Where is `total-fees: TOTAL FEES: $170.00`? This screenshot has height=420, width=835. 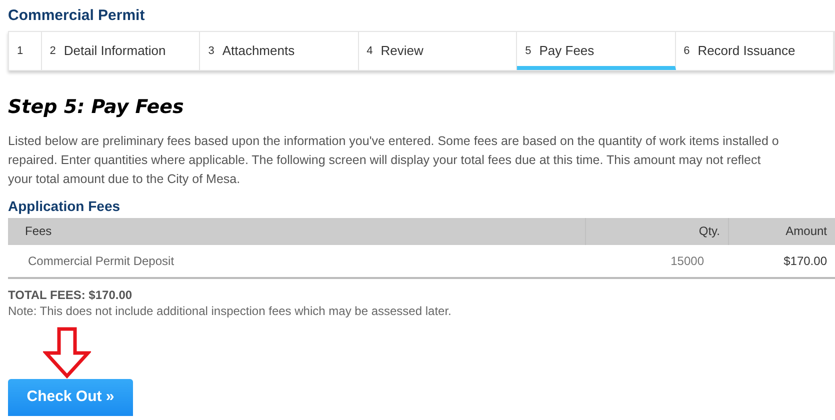
total-fees: TOTAL FEES: $170.00 is located at coordinates (70, 295).